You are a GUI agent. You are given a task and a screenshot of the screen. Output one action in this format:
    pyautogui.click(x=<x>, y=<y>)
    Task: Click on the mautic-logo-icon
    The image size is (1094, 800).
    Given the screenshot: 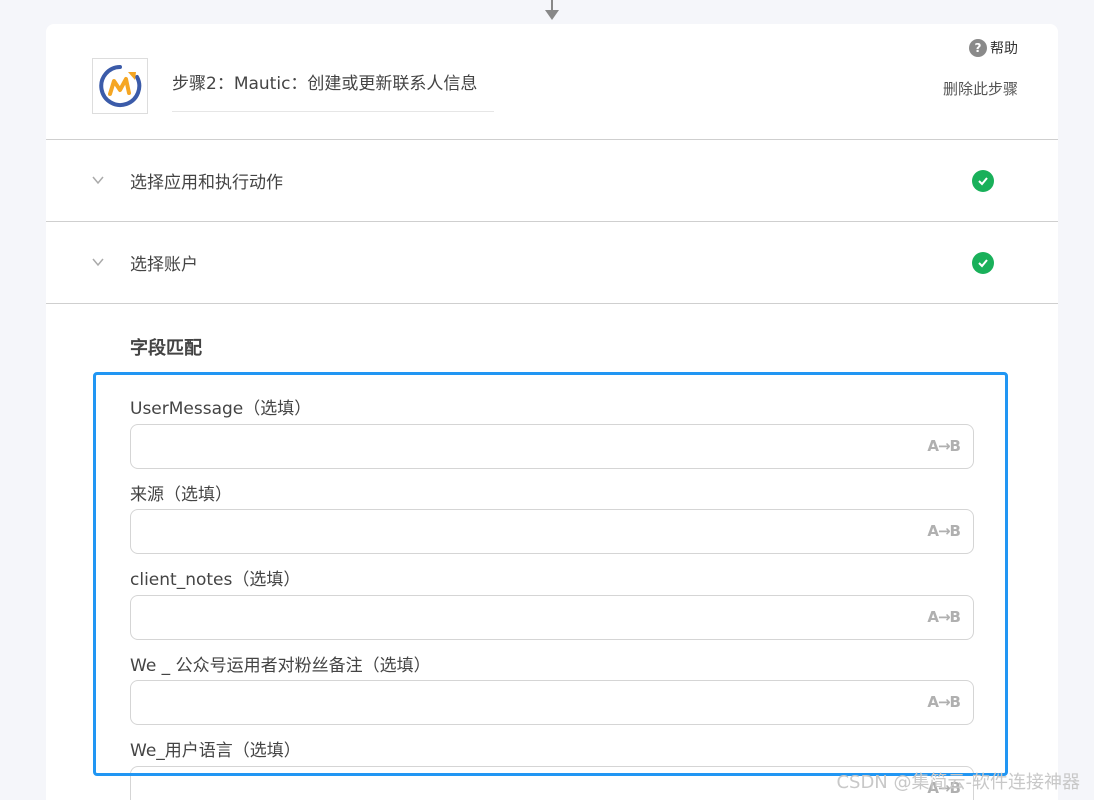 What is the action you would take?
    pyautogui.click(x=120, y=86)
    